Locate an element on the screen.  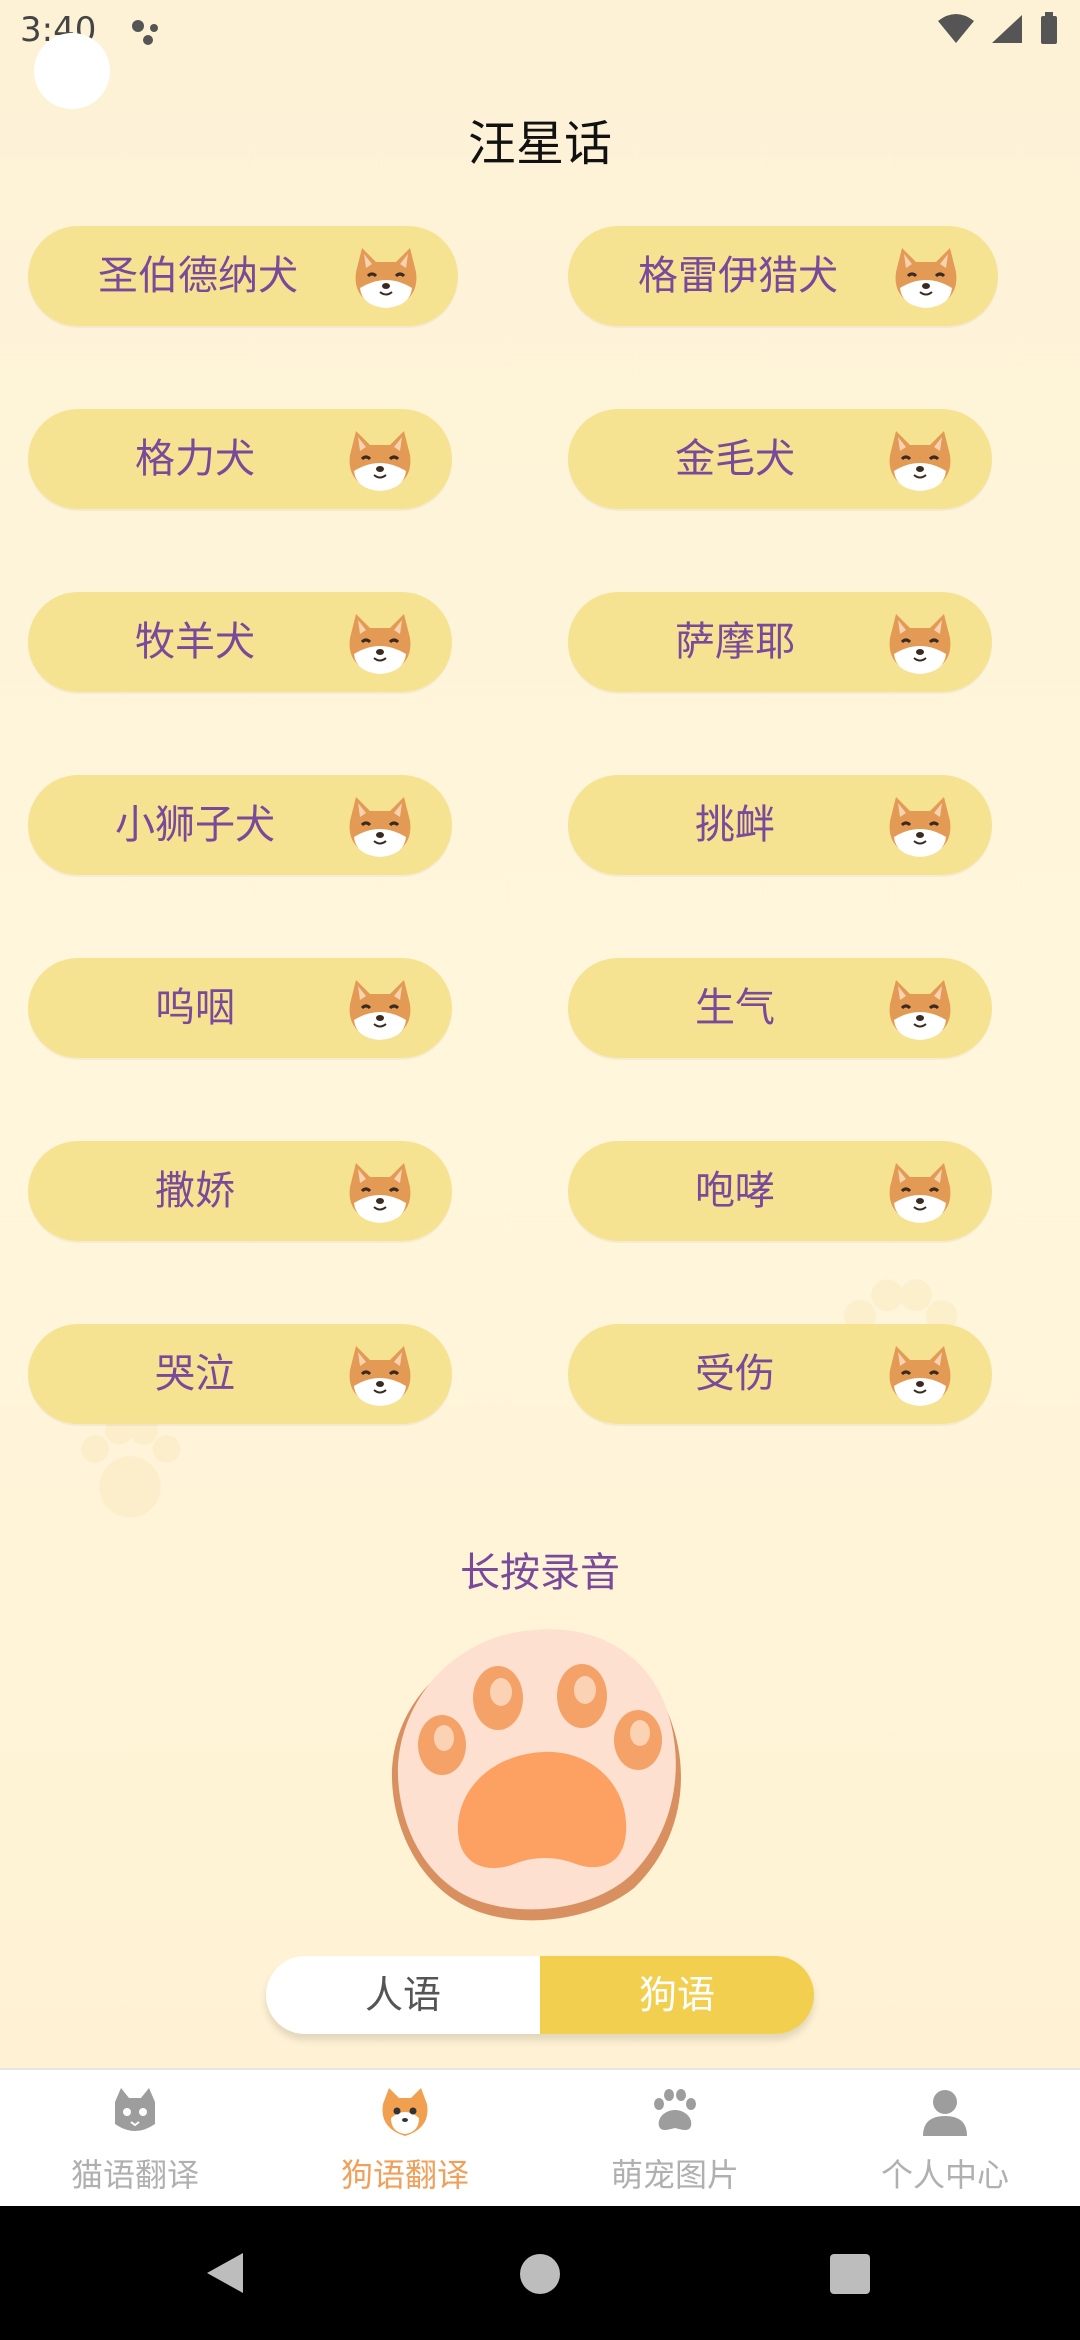
back-icon is located at coordinates (225, 2273).